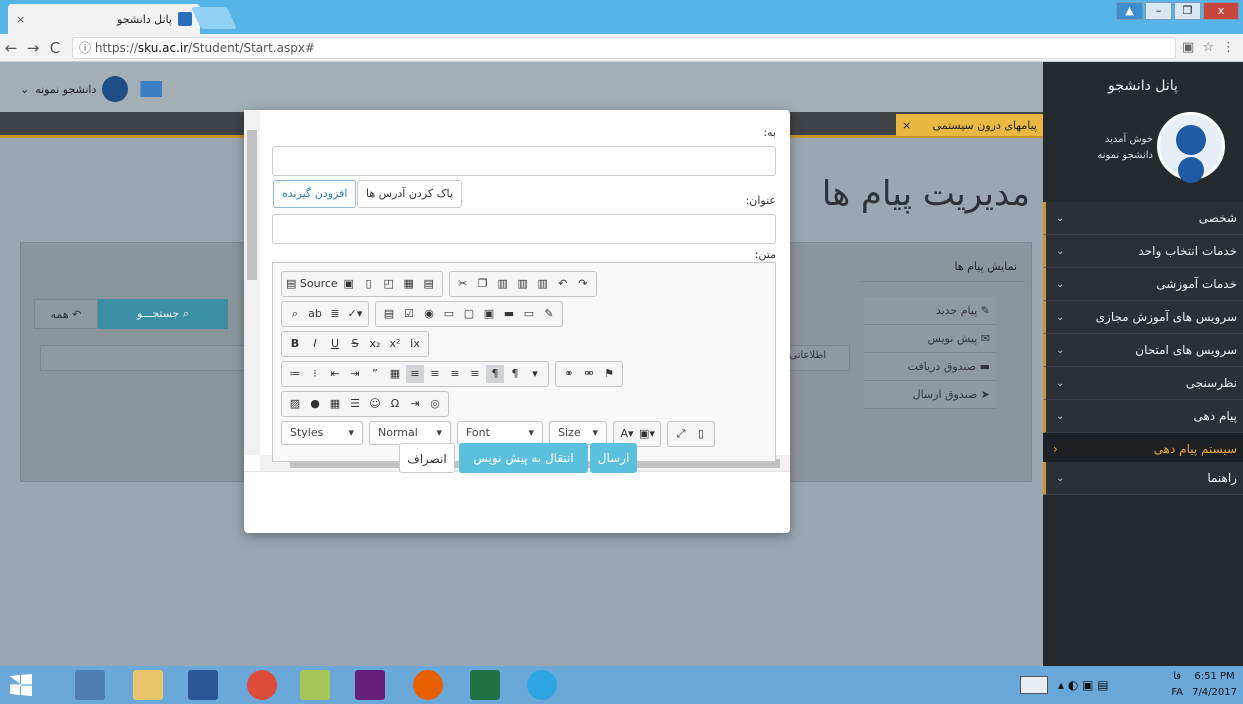 The image size is (1243, 704). I want to click on sidebar-item-survey: نظرسنجی ⌄, so click(1143, 383).